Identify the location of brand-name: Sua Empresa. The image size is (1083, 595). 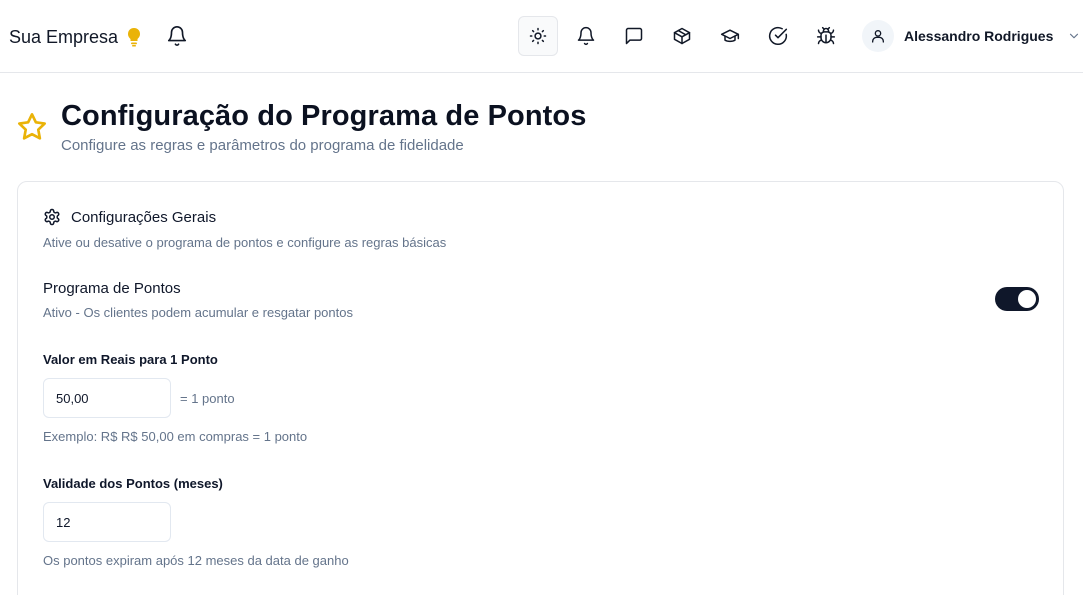
(64, 36).